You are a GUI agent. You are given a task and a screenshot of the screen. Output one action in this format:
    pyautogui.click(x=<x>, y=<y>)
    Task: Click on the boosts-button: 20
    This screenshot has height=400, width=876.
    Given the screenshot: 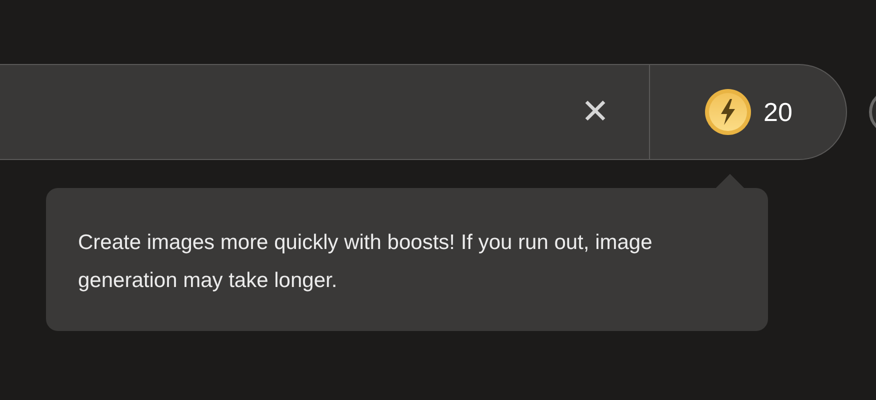 What is the action you would take?
    pyautogui.click(x=748, y=112)
    